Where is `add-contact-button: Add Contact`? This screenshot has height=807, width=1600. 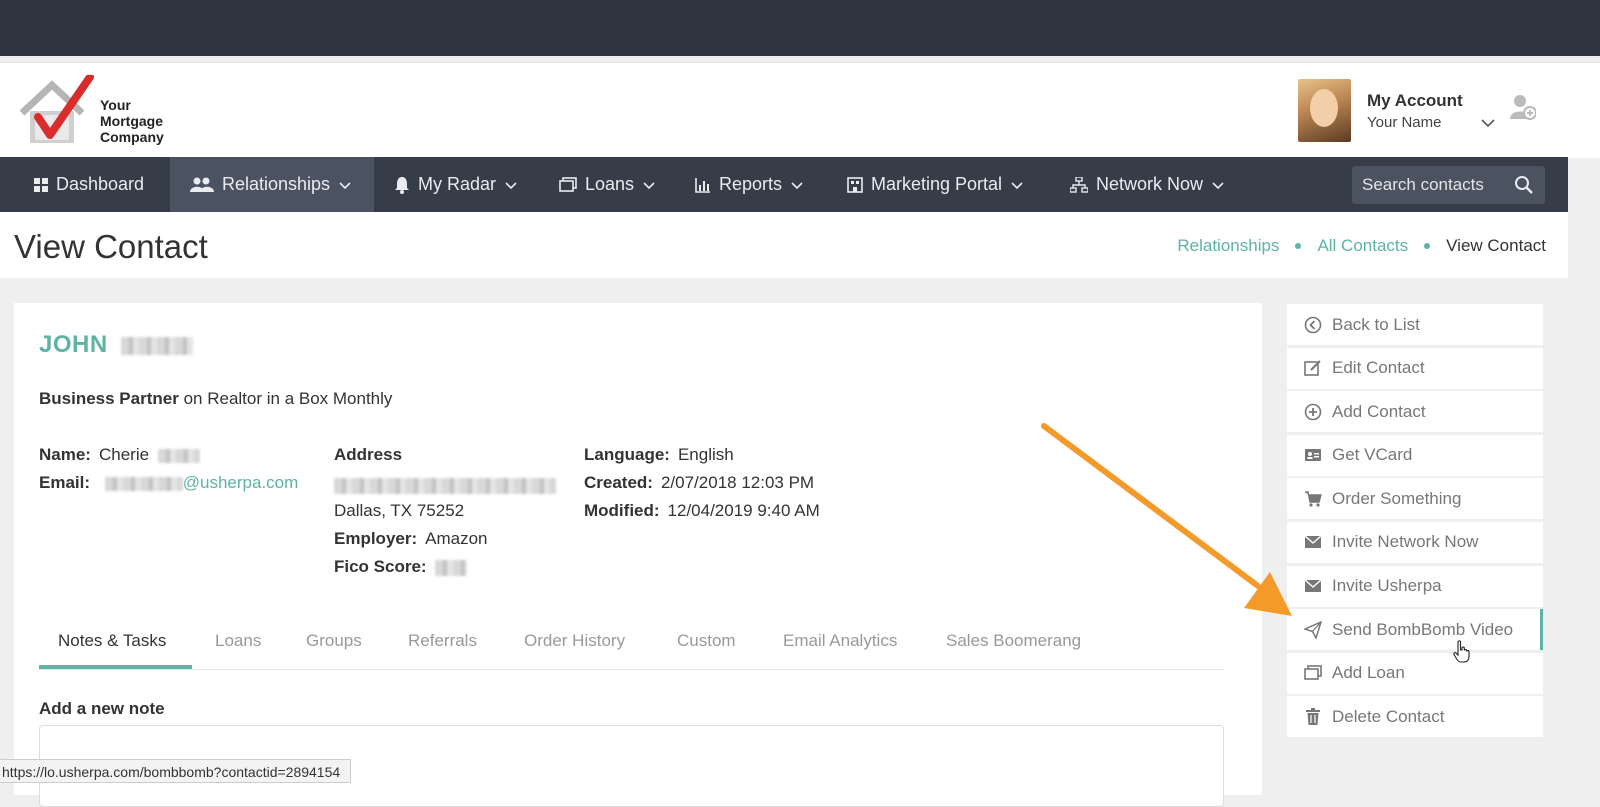
add-contact-button: Add Contact is located at coordinates (1415, 412).